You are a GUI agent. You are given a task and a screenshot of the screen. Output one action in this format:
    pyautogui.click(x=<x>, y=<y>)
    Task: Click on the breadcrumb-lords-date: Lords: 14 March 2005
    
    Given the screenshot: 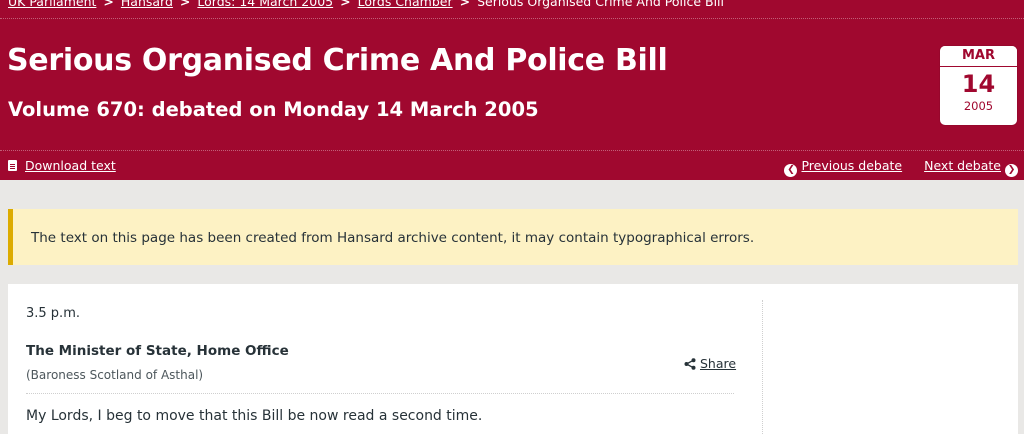 What is the action you would take?
    pyautogui.click(x=265, y=4)
    